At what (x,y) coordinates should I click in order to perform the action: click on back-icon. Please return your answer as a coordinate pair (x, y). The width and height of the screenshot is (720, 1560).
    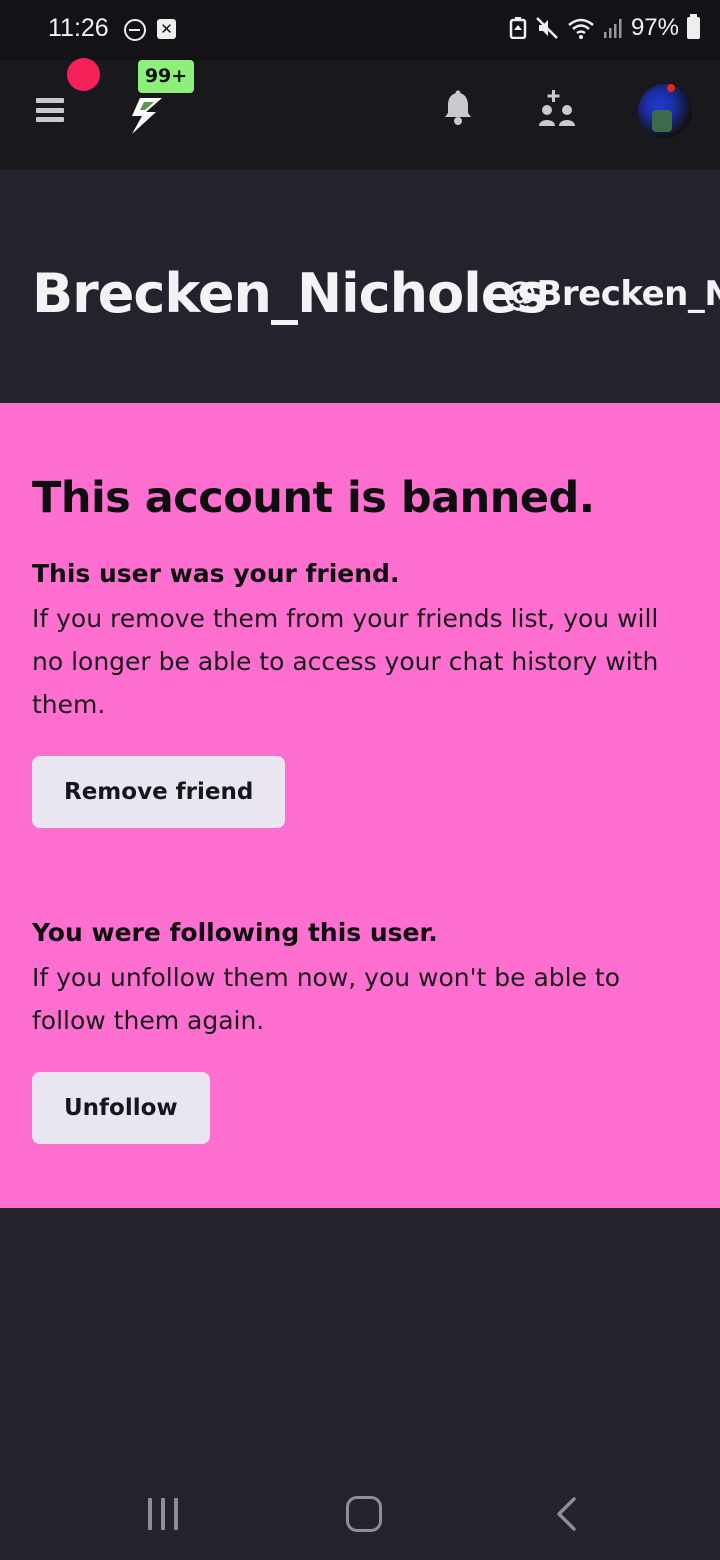
    Looking at the image, I should click on (567, 1514).